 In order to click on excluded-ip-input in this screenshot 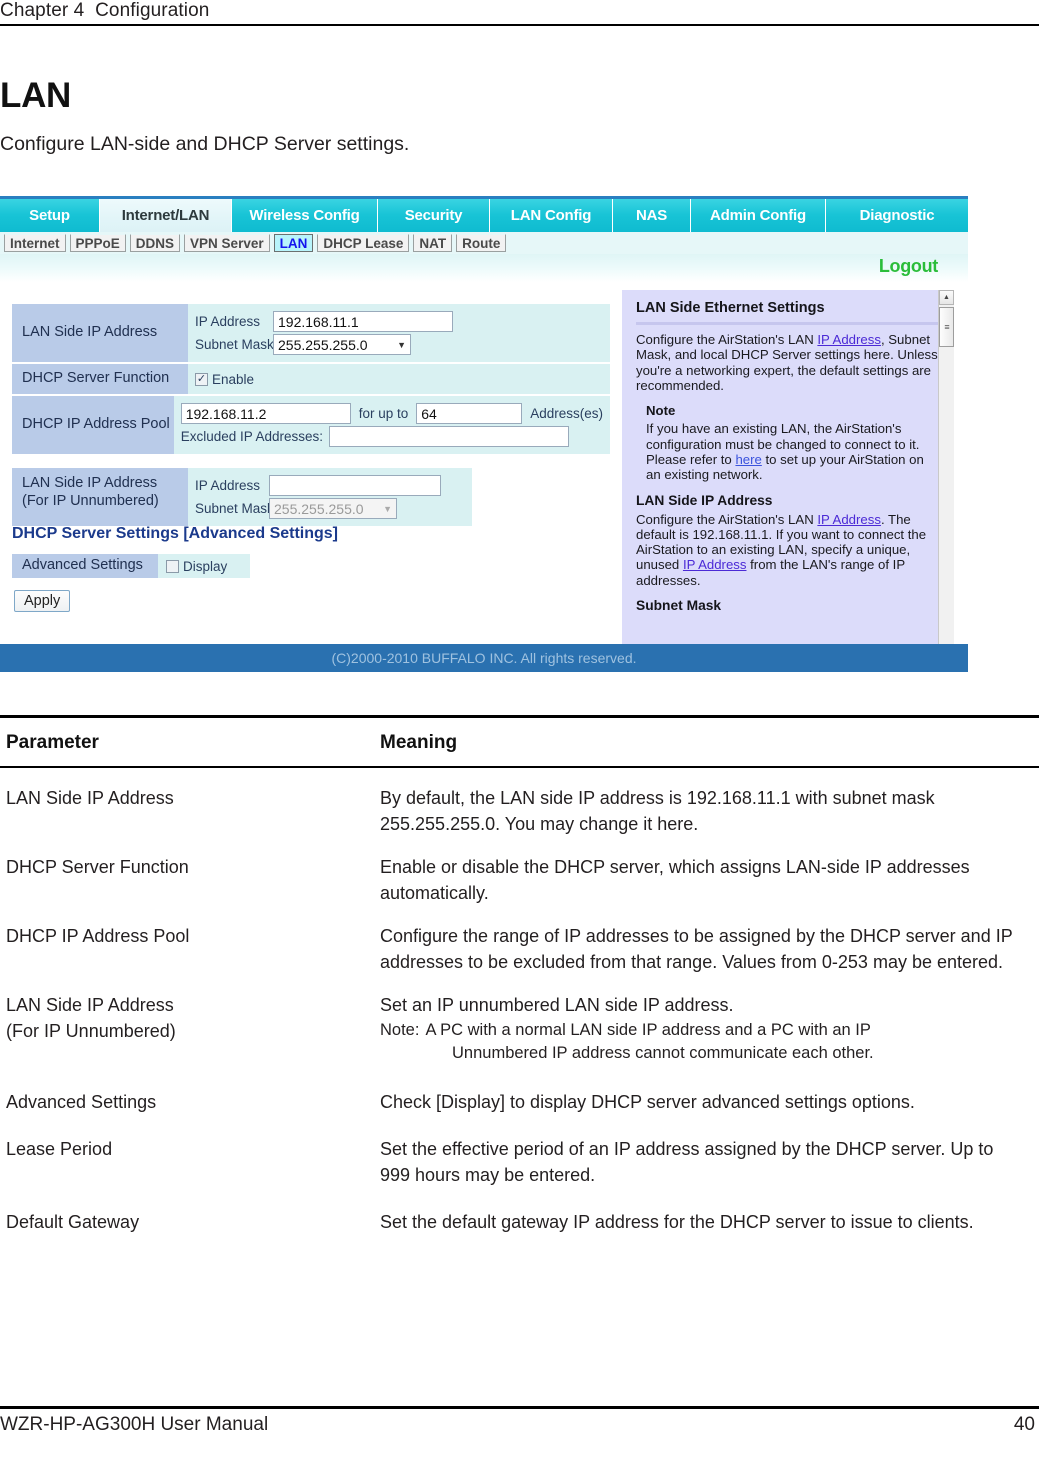, I will do `click(449, 436)`.